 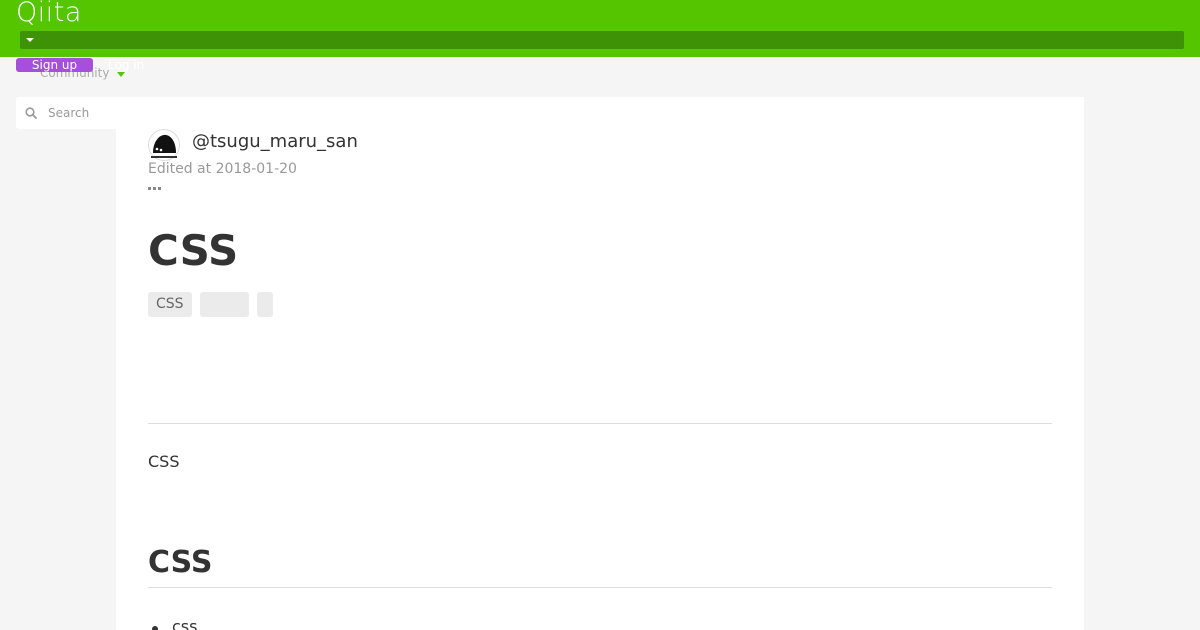 I want to click on search-box, so click(x=71, y=113).